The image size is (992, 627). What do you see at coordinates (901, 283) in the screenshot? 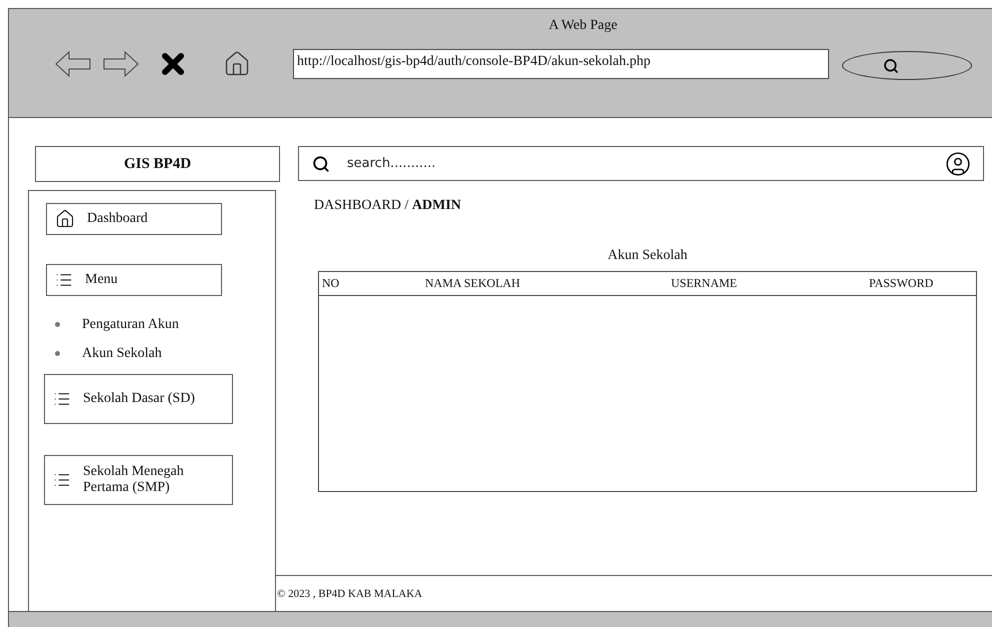
I see `column-header: PASSWORD` at bounding box center [901, 283].